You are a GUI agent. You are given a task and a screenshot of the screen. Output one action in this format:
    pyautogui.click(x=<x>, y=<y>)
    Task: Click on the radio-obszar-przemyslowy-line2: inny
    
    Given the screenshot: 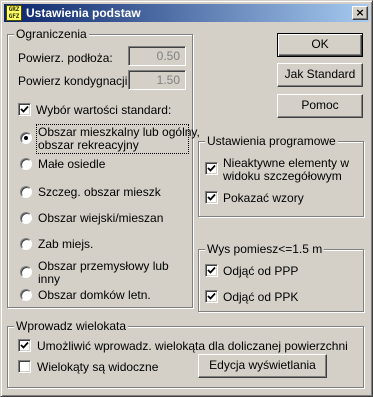 What is the action you would take?
    pyautogui.click(x=49, y=279)
    